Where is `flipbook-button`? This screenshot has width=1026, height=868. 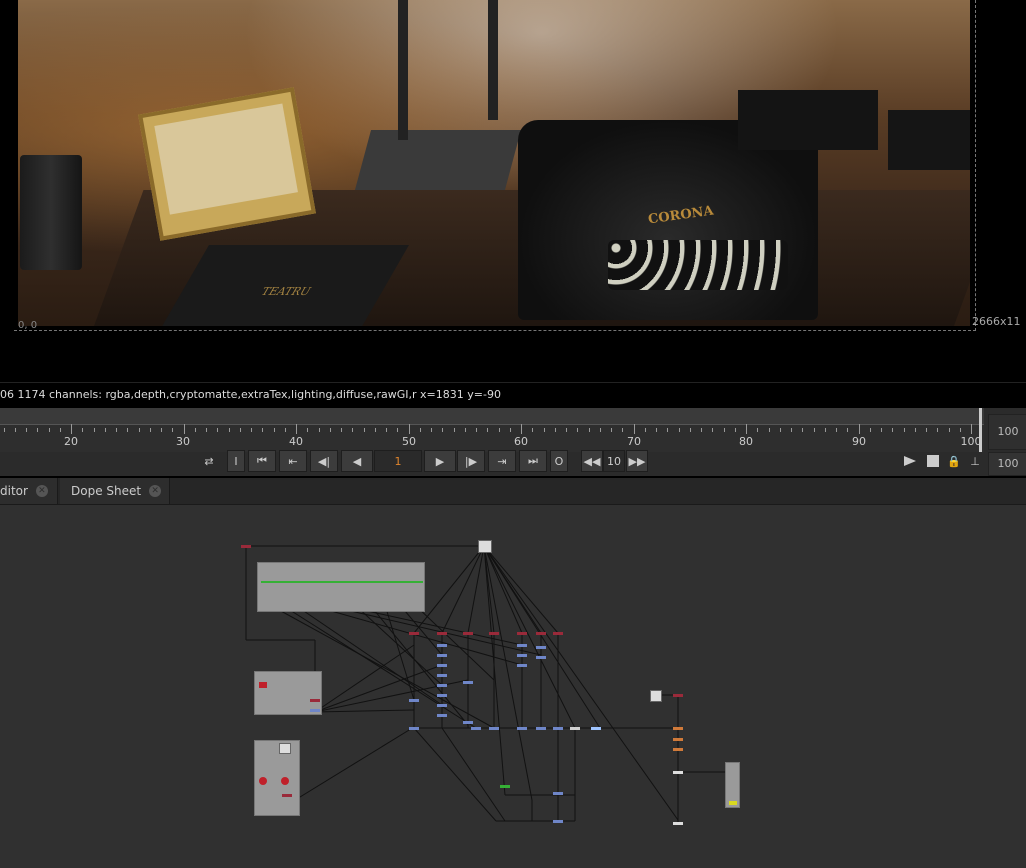 flipbook-button is located at coordinates (910, 461).